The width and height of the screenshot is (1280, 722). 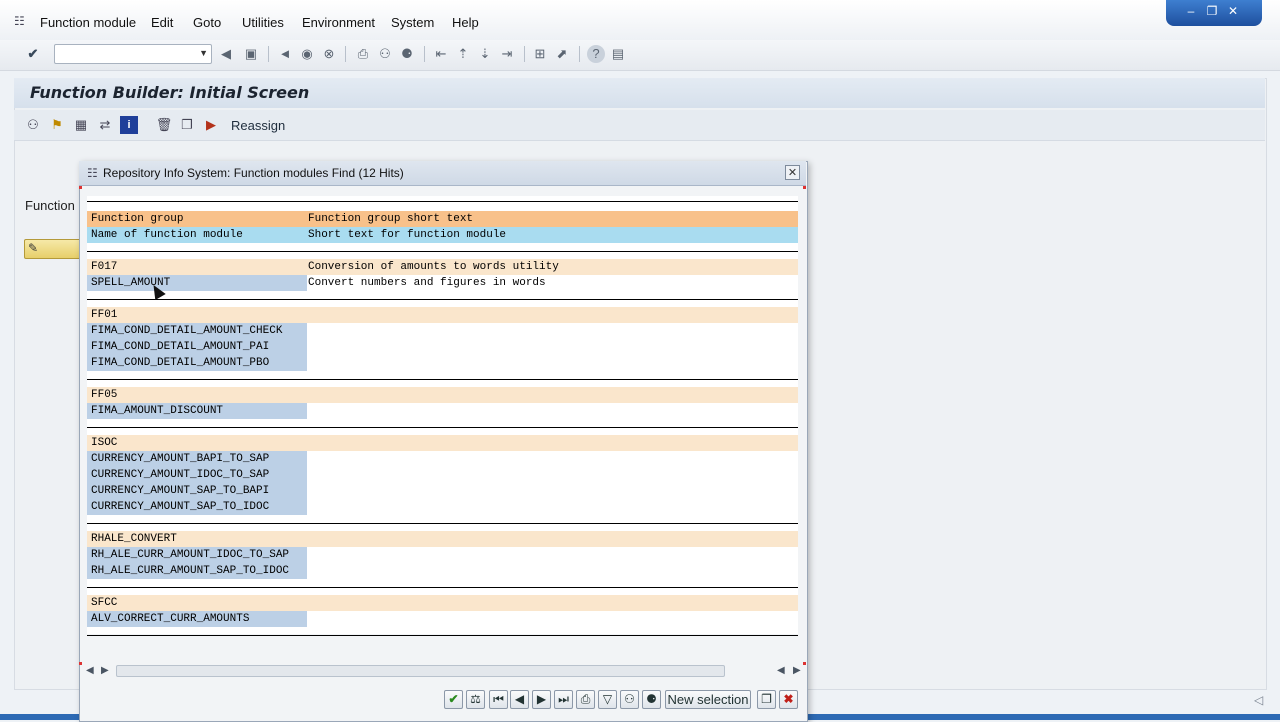 I want to click on last-page-icon: ⇥, so click(x=507, y=54).